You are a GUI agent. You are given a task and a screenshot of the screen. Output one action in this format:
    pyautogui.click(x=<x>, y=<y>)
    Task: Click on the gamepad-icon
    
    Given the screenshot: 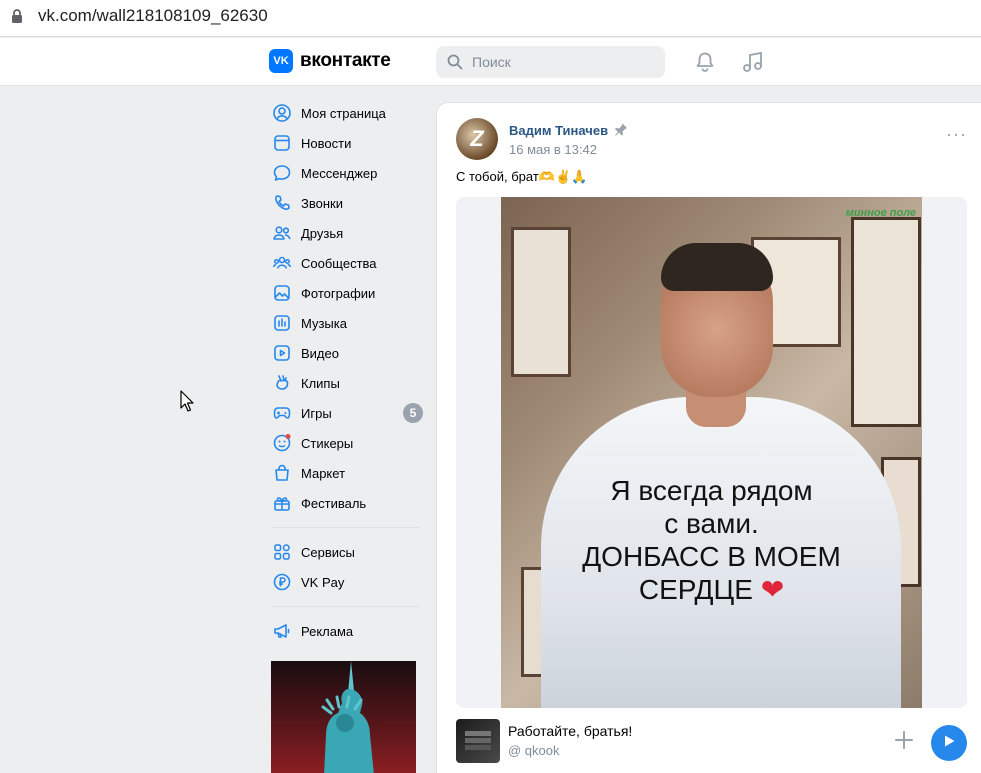 What is the action you would take?
    pyautogui.click(x=282, y=413)
    